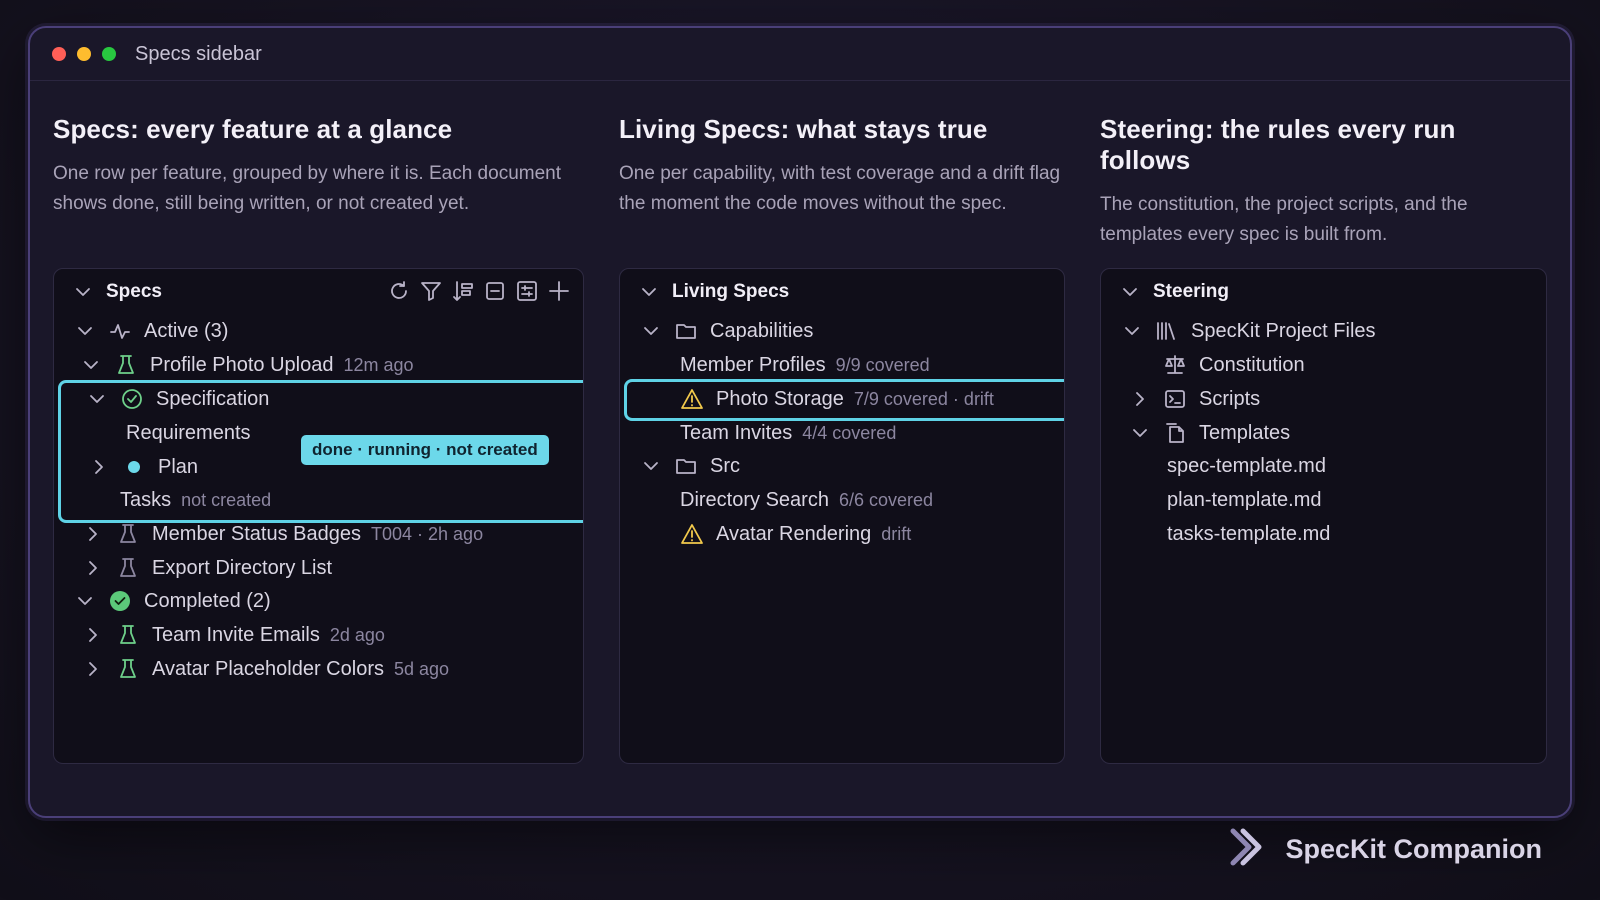 The height and width of the screenshot is (900, 1600). I want to click on capability-team-invites: Team Invites 4/4 covered, so click(788, 433).